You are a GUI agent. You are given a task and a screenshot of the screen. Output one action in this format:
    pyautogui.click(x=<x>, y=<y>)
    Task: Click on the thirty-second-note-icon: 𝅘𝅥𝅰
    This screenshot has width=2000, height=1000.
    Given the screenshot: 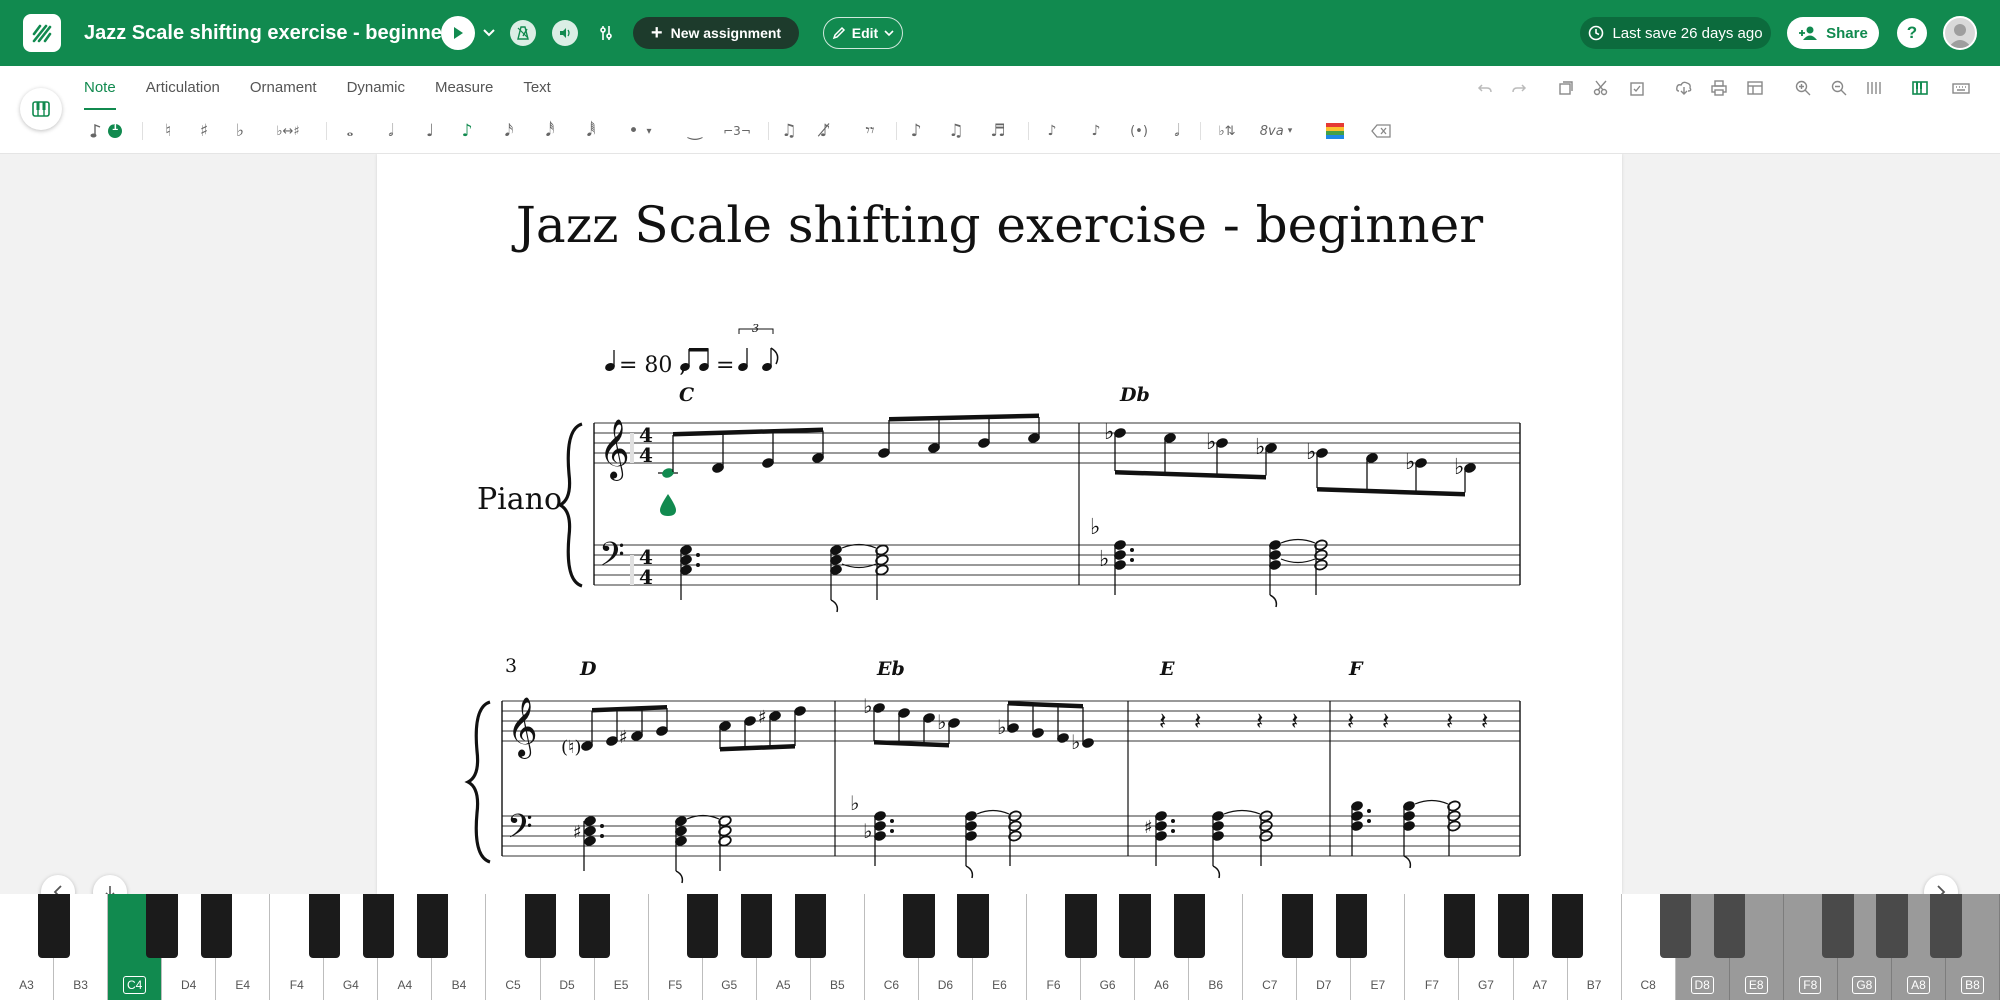 What is the action you would take?
    pyautogui.click(x=550, y=131)
    